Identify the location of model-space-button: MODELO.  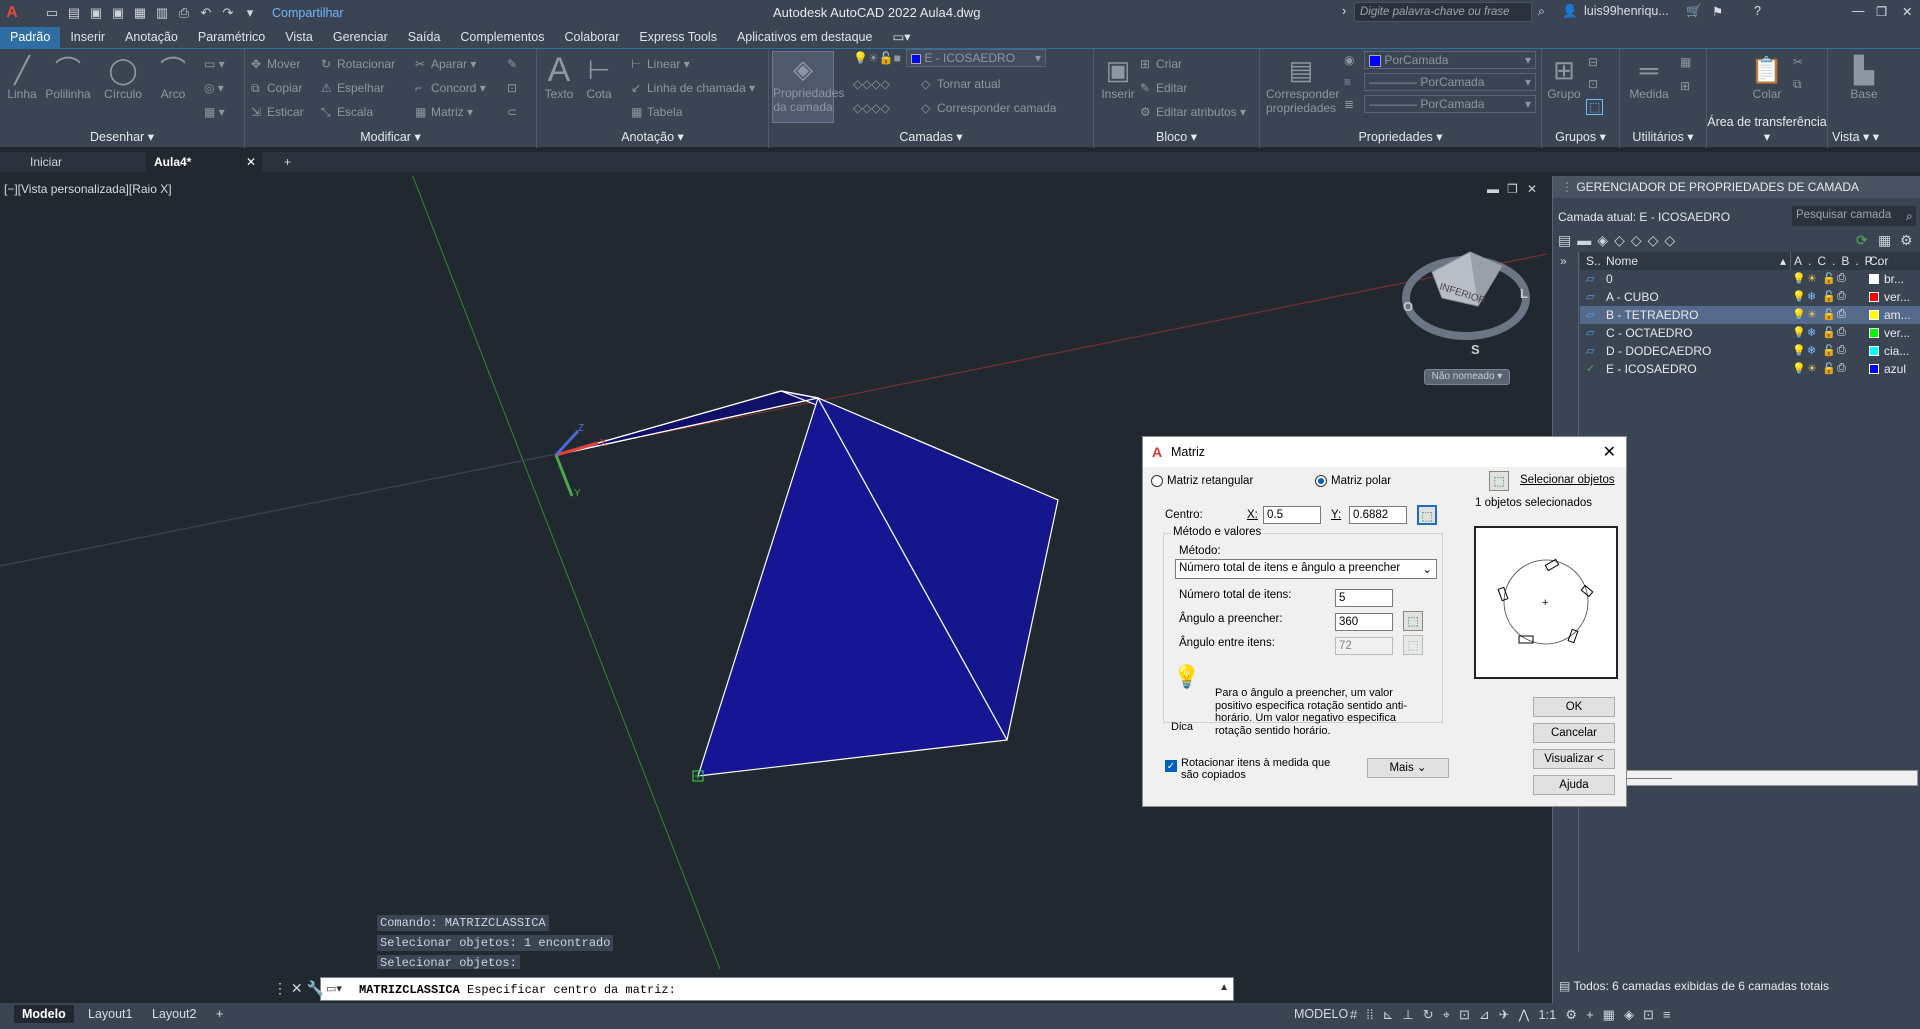
(1321, 1014).